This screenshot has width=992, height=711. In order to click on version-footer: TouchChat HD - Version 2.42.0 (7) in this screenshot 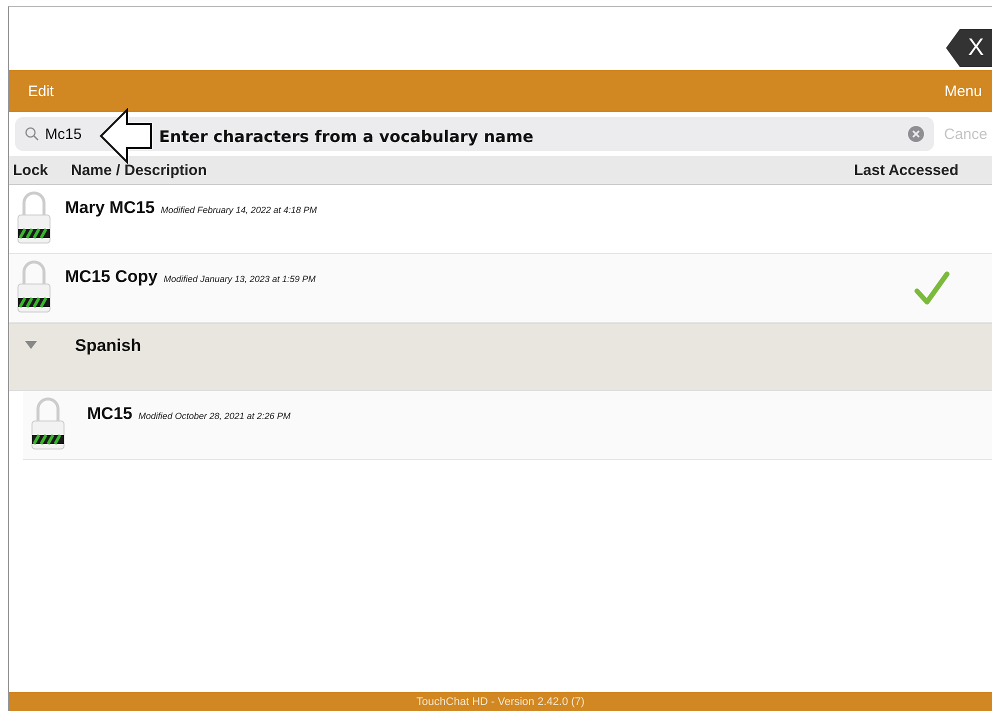, I will do `click(500, 701)`.